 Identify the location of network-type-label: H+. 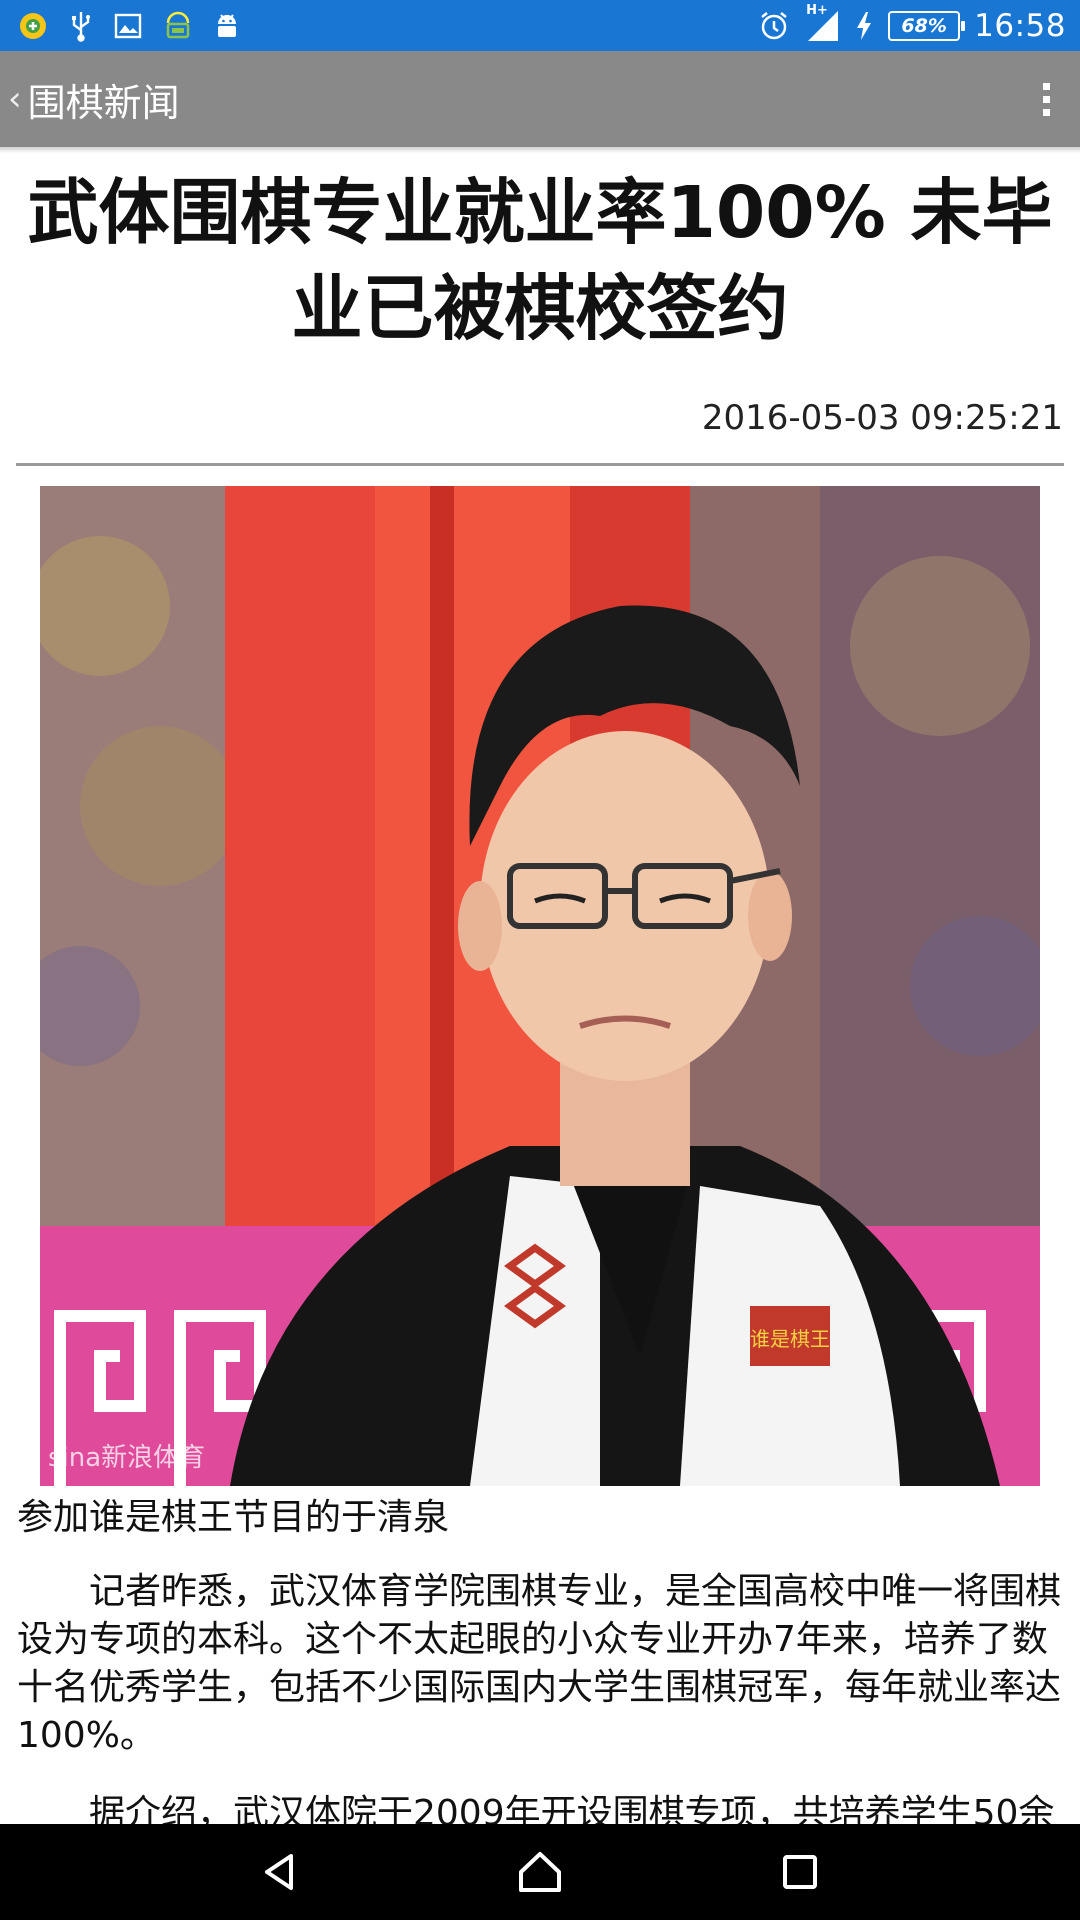
(817, 10).